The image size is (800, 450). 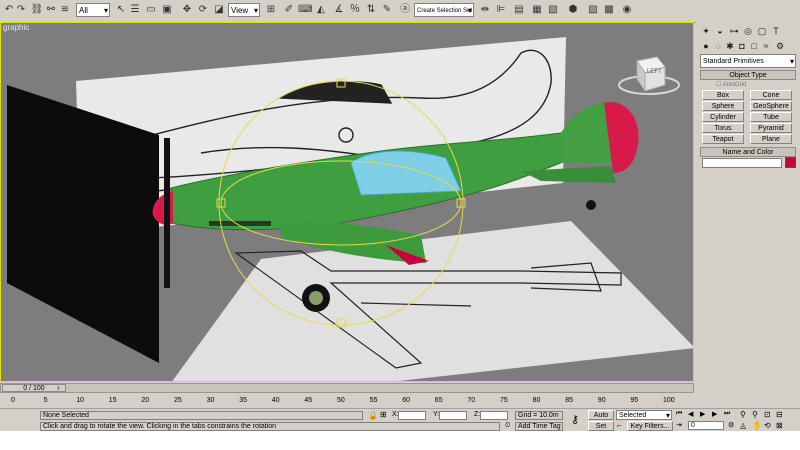 What do you see at coordinates (731, 84) in the screenshot?
I see `autogrid-checkbox: ☐ AutoGrid` at bounding box center [731, 84].